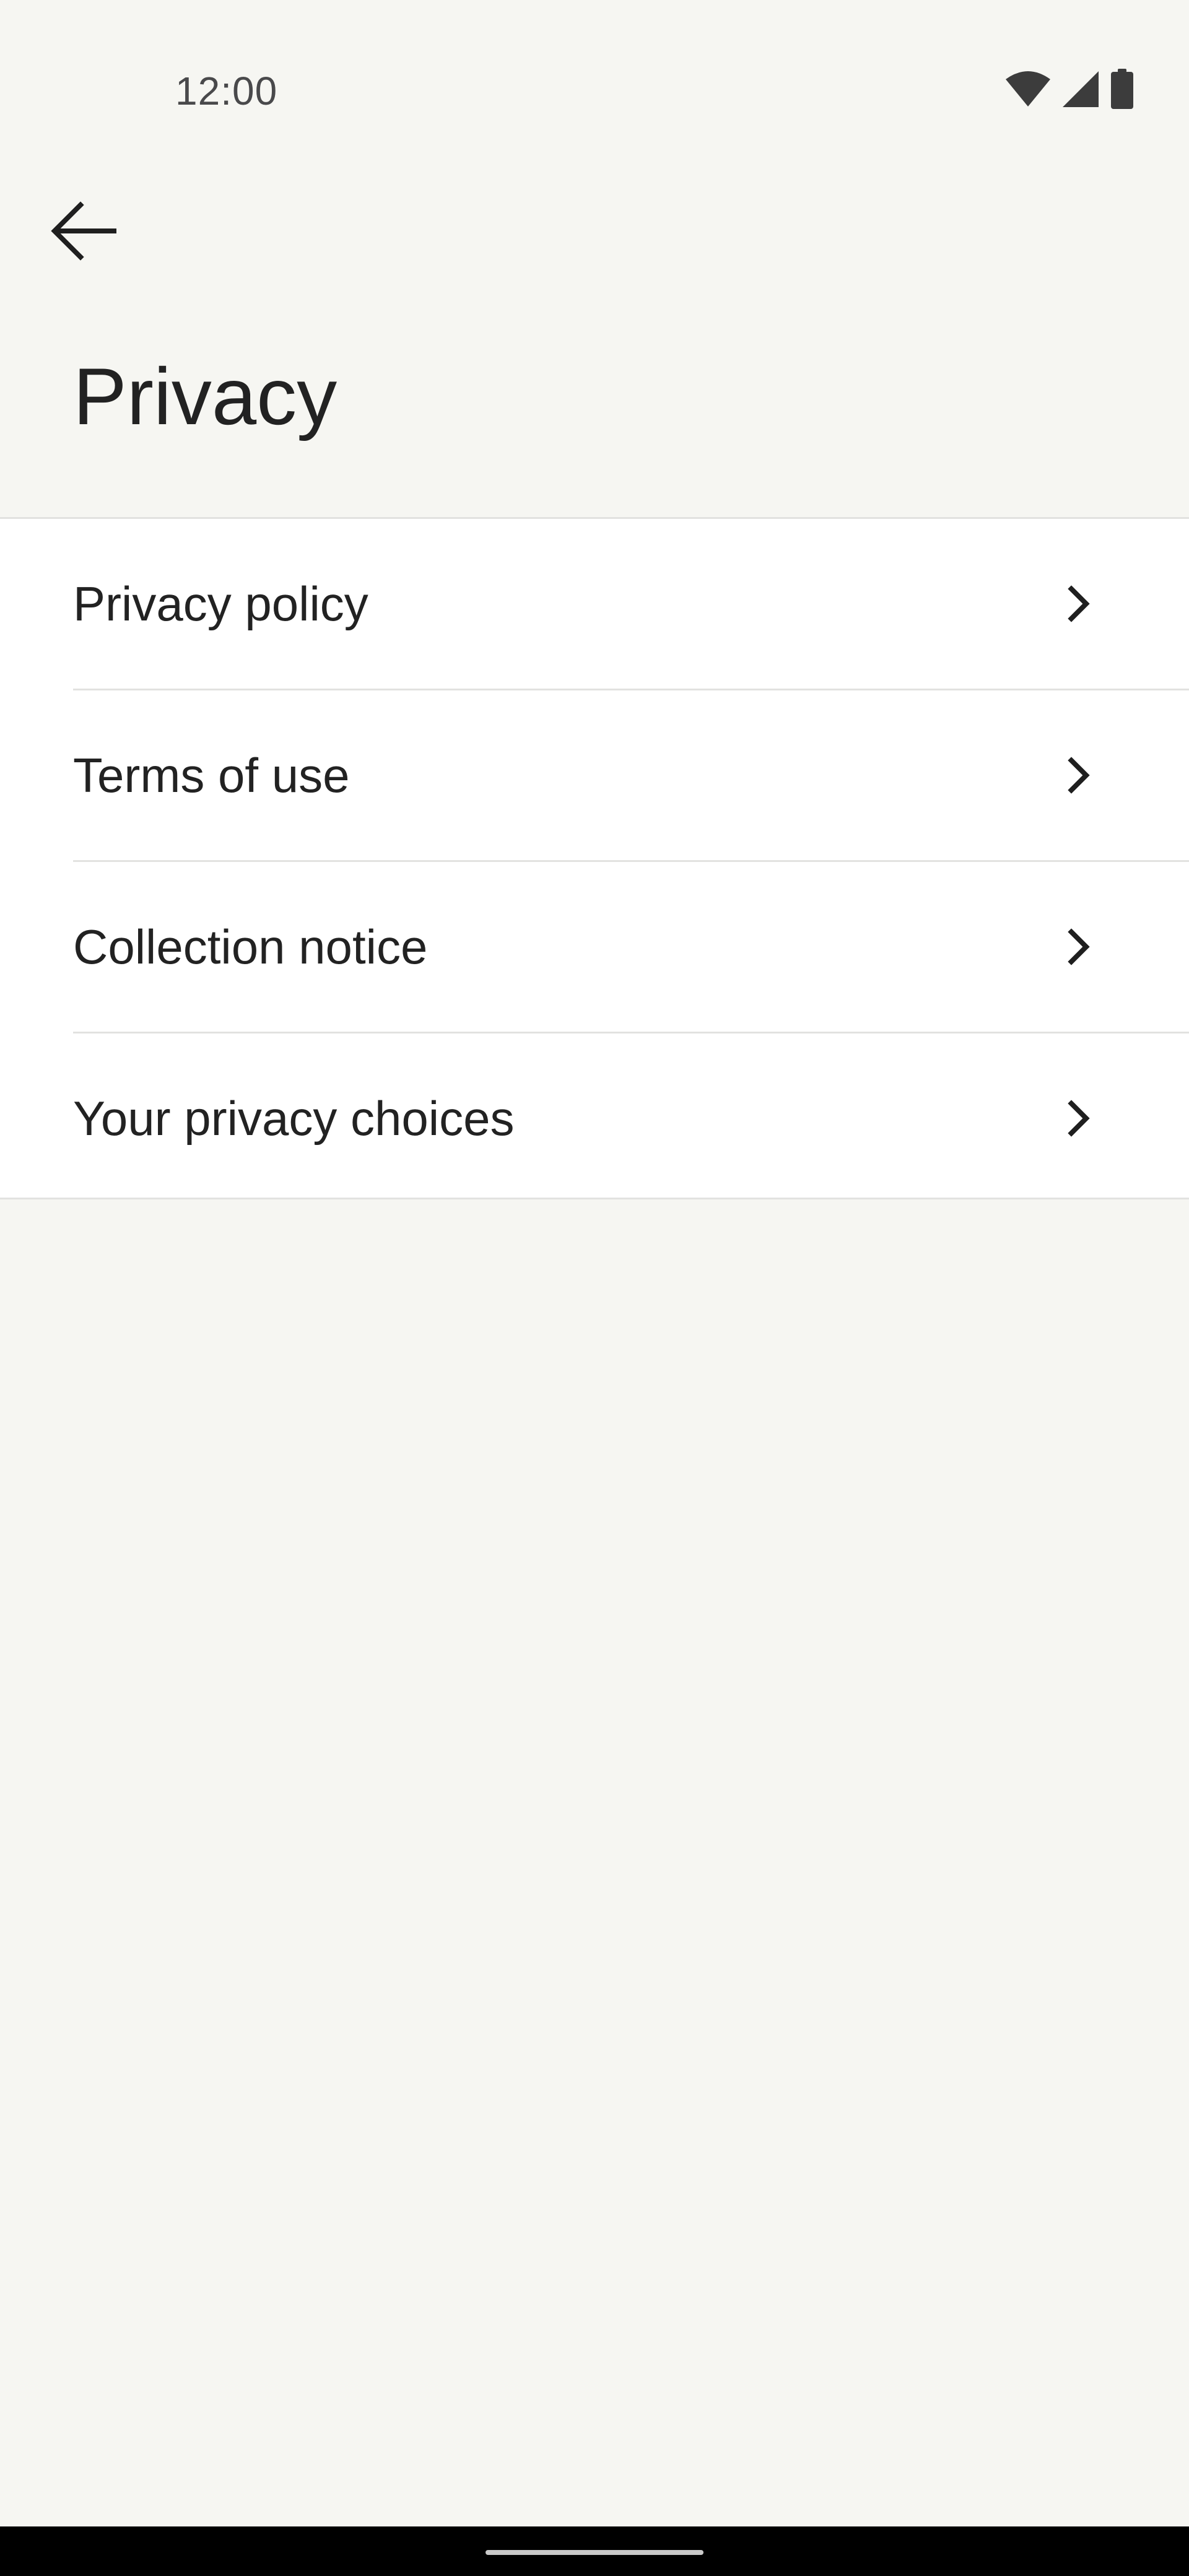 This screenshot has height=2576, width=1189. I want to click on battery-icon, so click(1122, 89).